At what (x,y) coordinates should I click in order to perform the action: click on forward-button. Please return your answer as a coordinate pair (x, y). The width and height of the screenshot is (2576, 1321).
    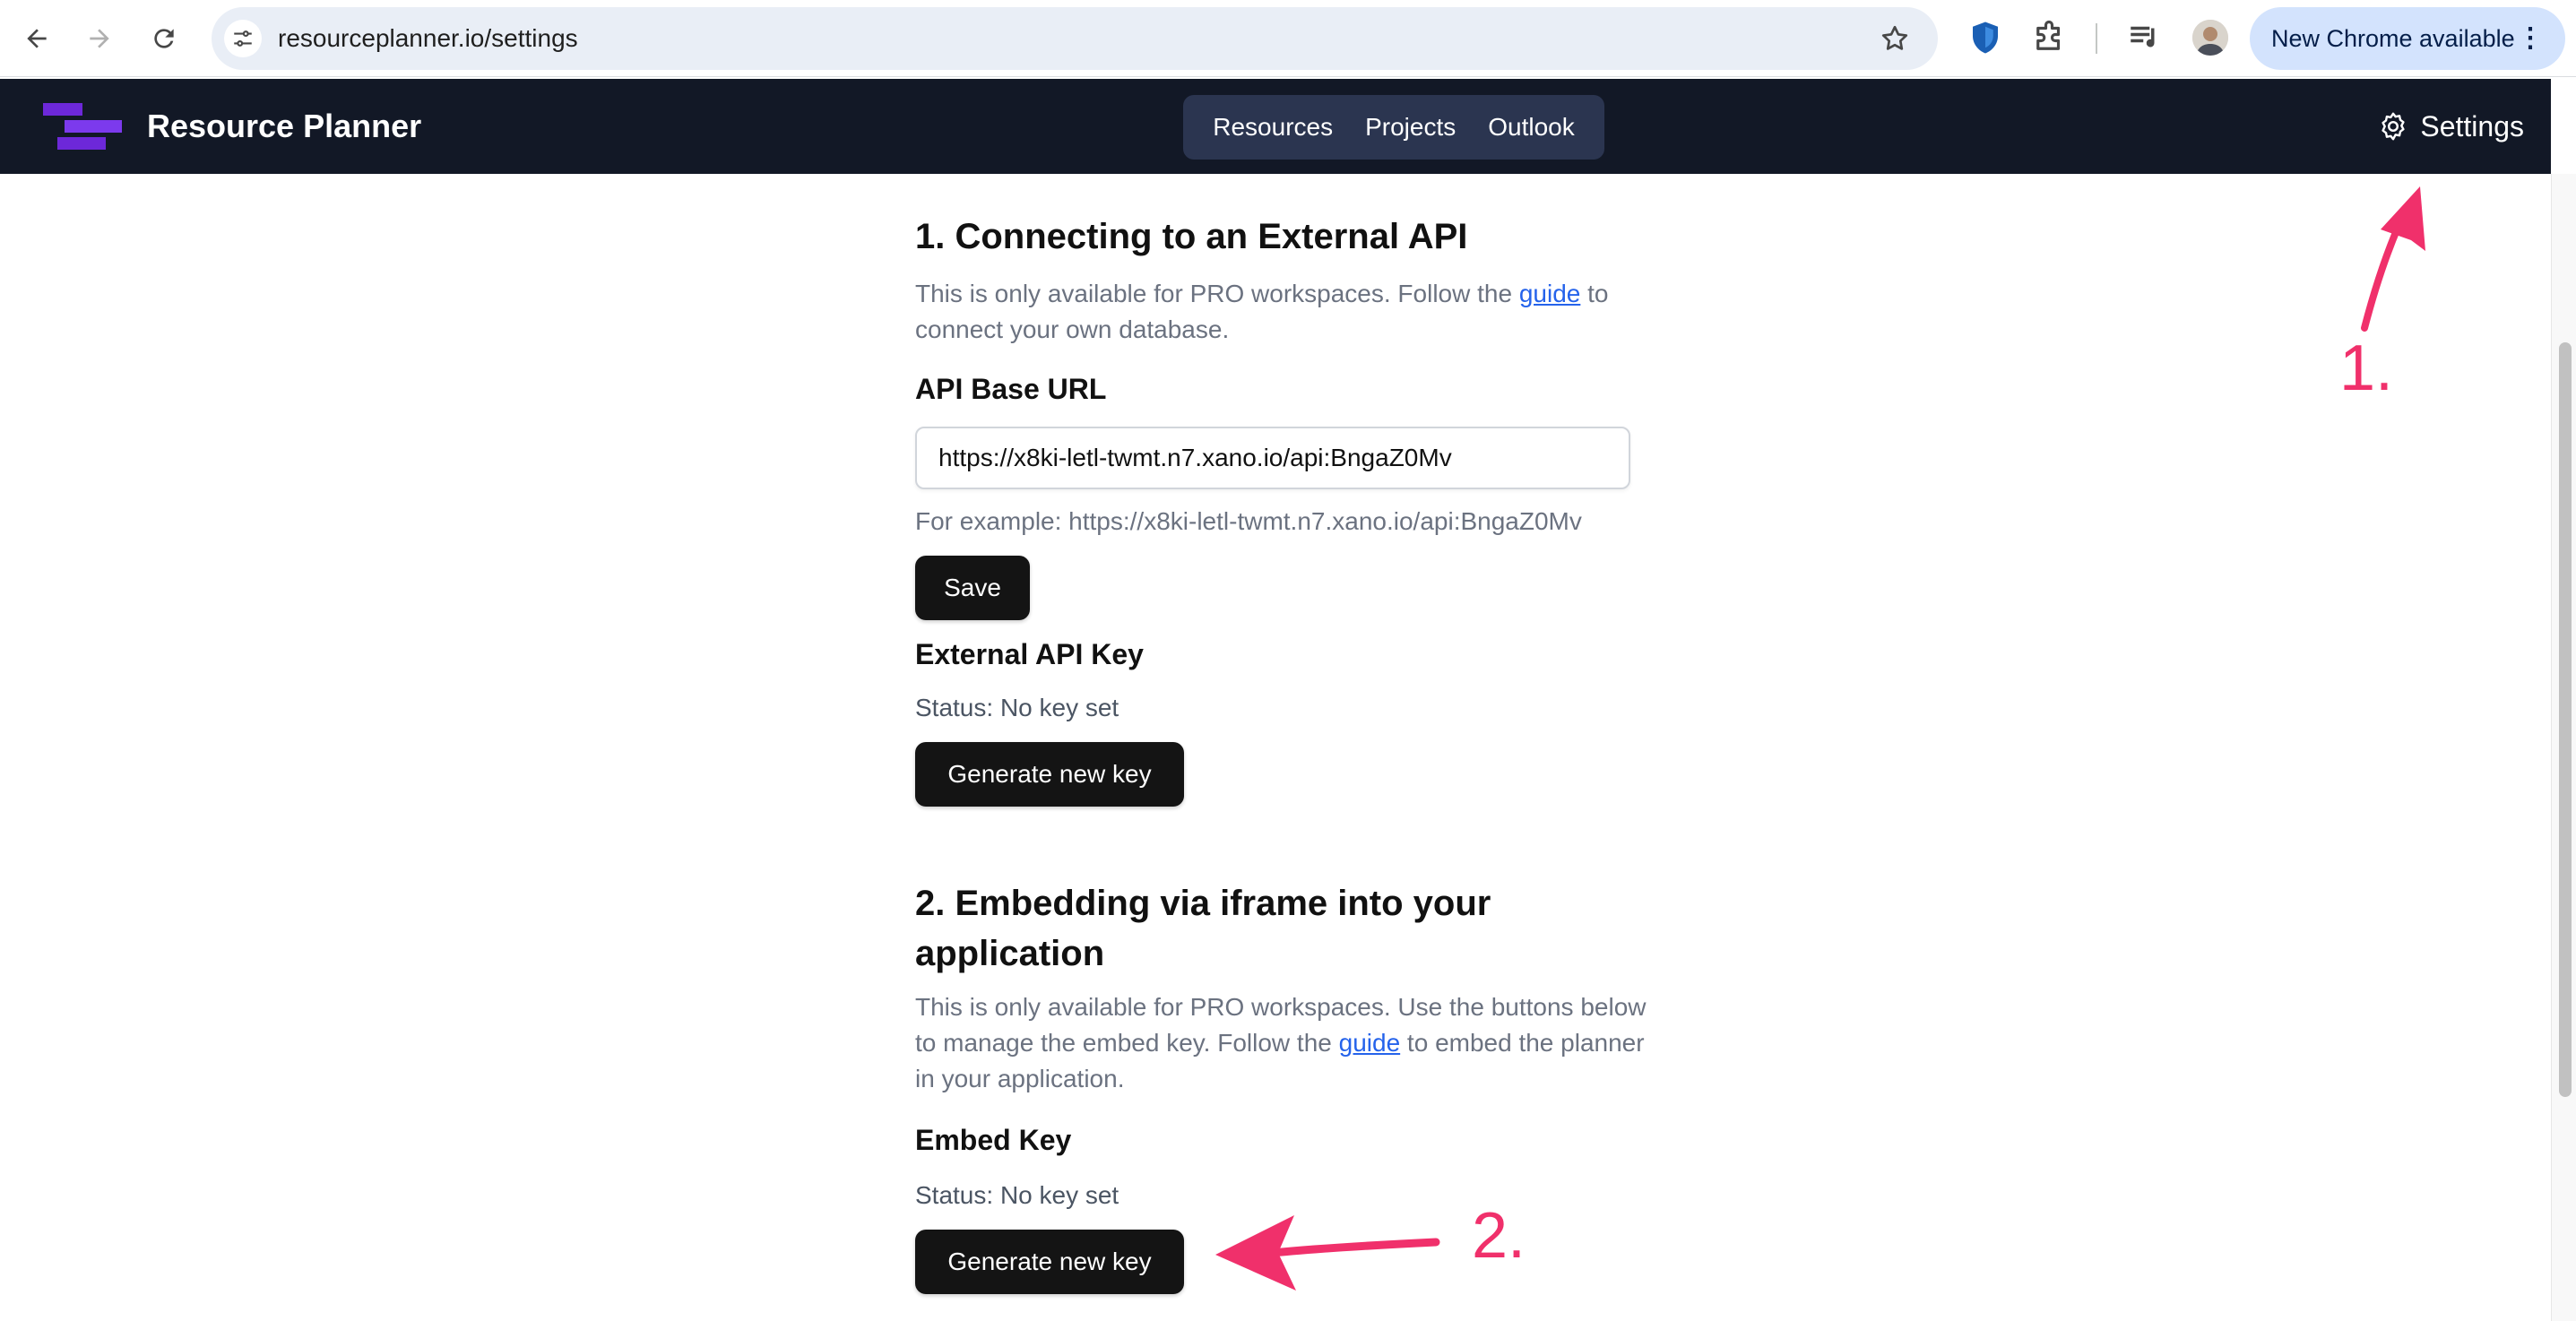
    Looking at the image, I should click on (99, 38).